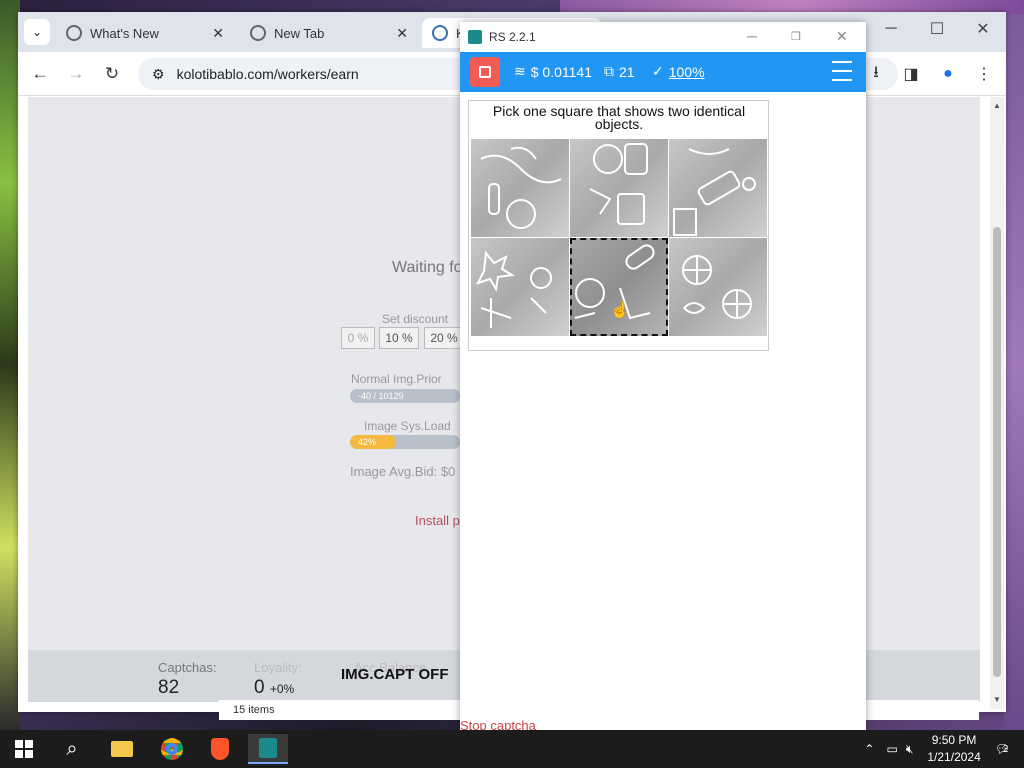 The image size is (1024, 768). What do you see at coordinates (437, 520) in the screenshot?
I see `install-link: Install p` at bounding box center [437, 520].